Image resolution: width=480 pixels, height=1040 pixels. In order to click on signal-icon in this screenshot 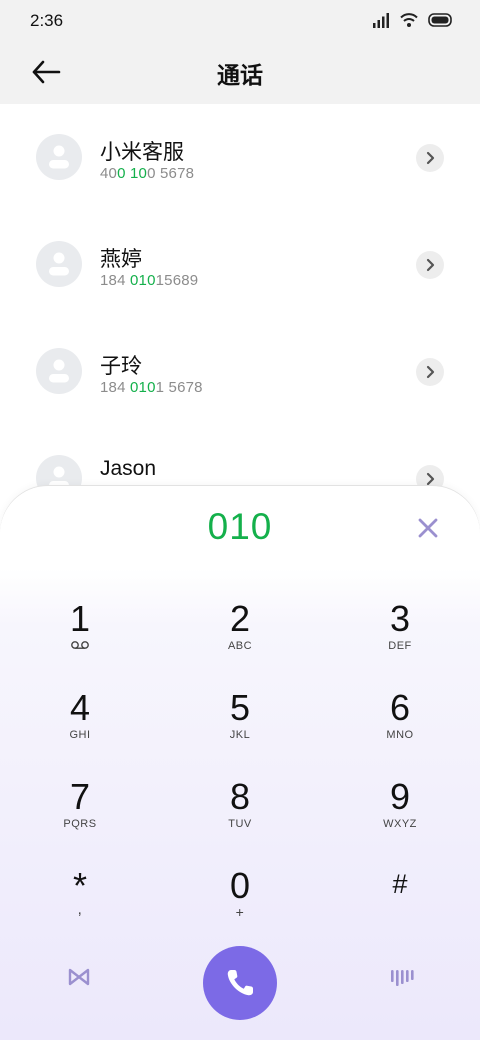, I will do `click(381, 20)`.